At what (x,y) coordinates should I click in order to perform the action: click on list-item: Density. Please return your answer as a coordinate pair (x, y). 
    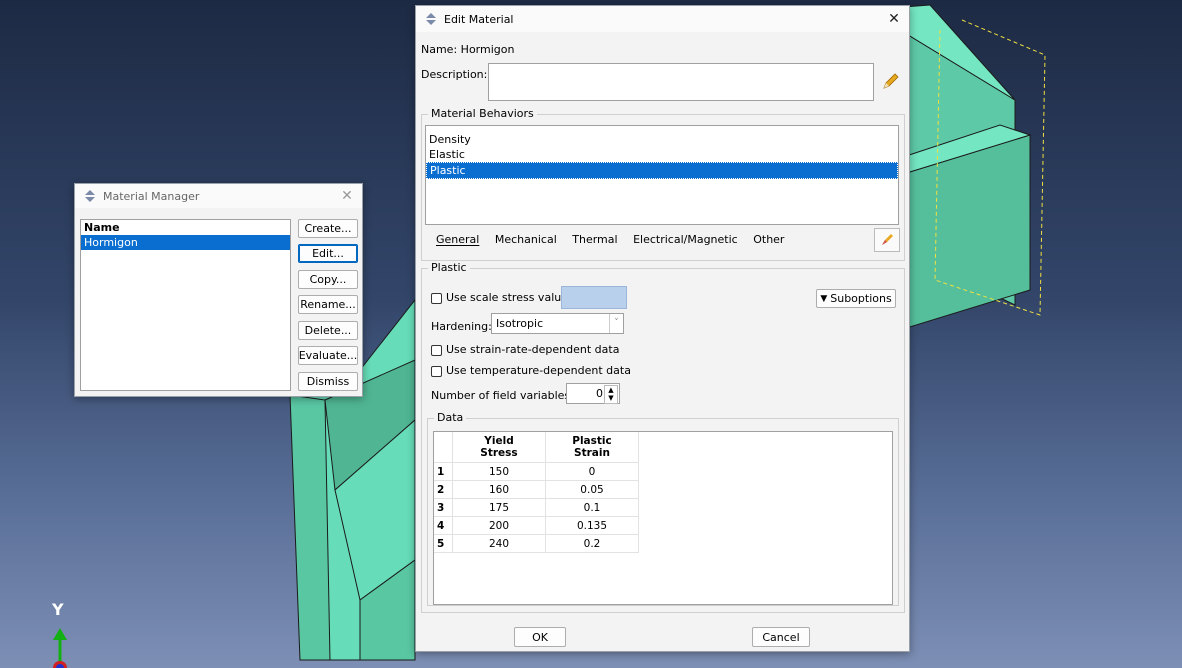
    Looking at the image, I should click on (662, 139).